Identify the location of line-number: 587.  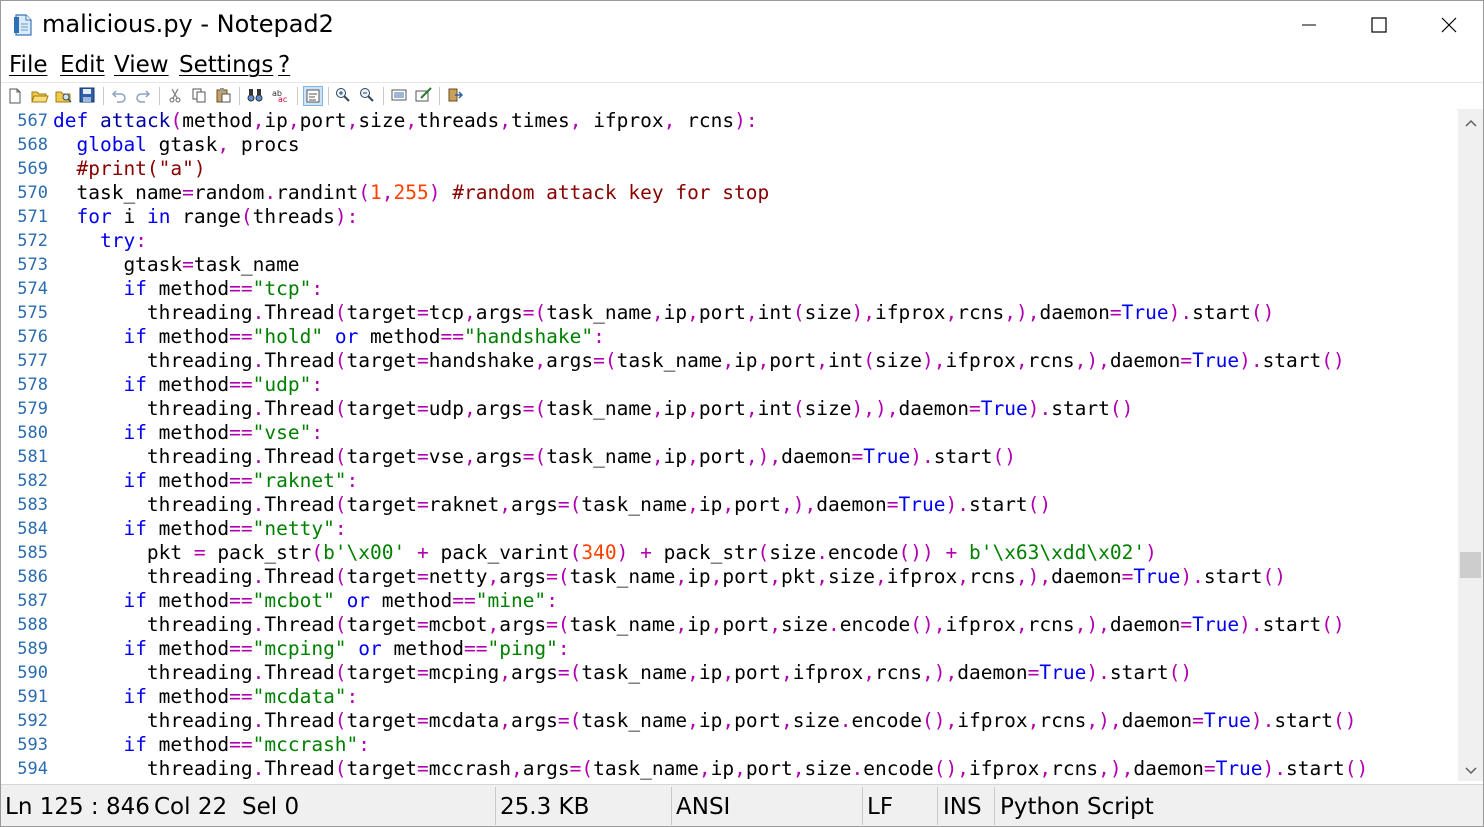
(32, 601).